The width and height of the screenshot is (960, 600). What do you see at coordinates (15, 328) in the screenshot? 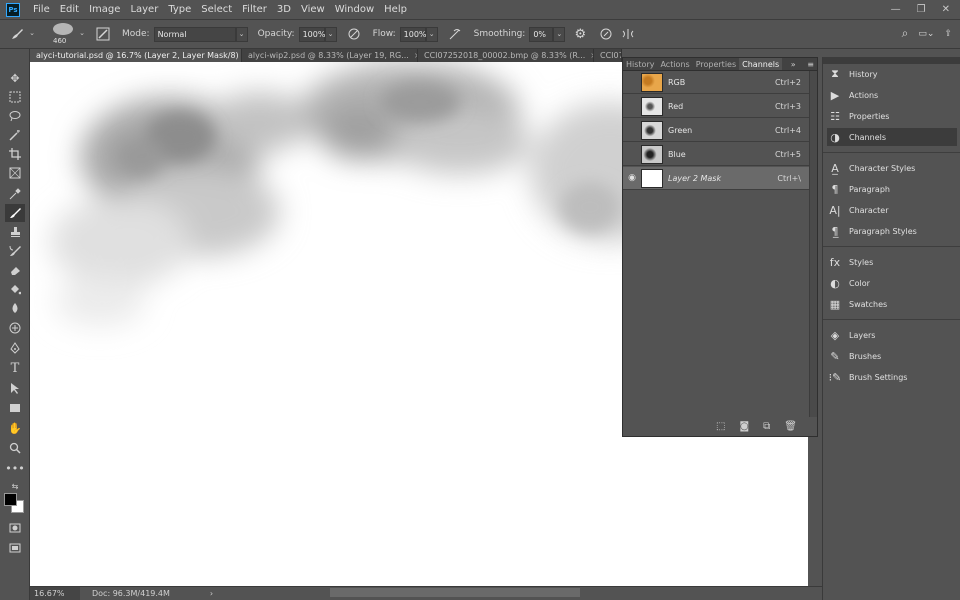
I see `dodge-tool-icon` at bounding box center [15, 328].